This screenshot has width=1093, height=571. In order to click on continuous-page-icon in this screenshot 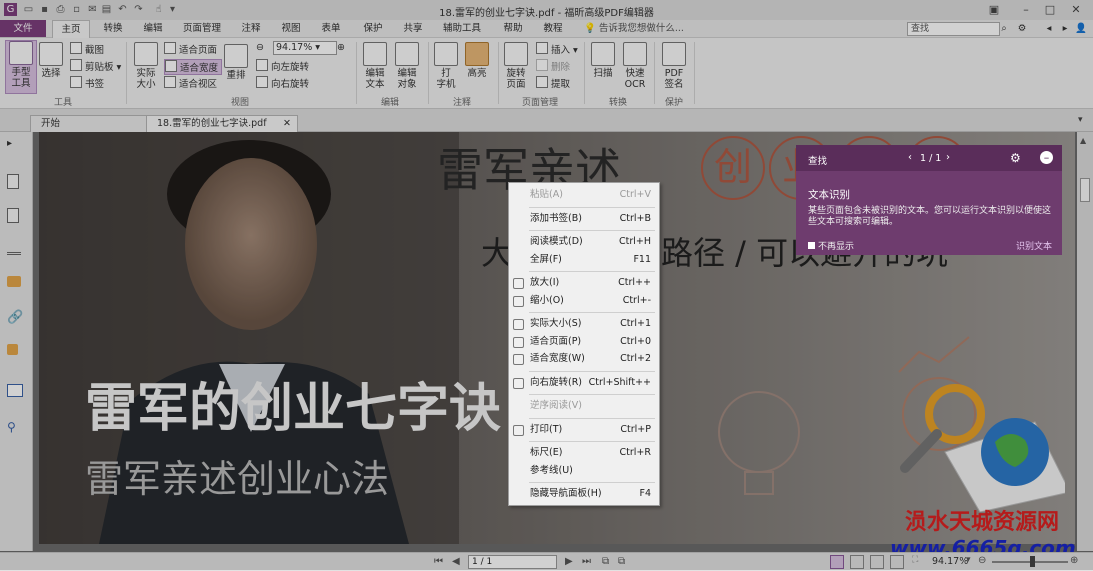, I will do `click(857, 562)`.